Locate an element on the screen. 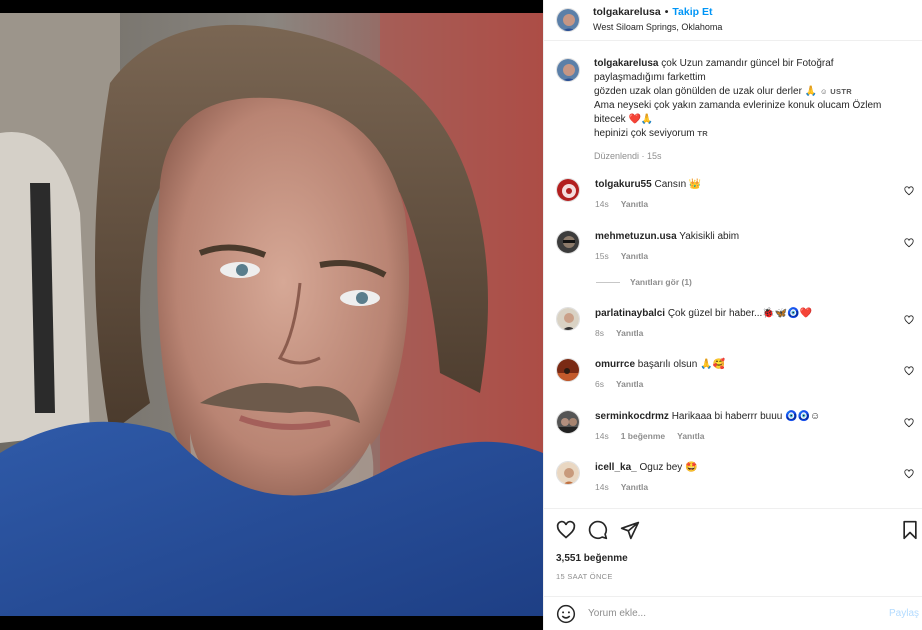  comment-meta: 6s Yanıtla is located at coordinates (745, 384).